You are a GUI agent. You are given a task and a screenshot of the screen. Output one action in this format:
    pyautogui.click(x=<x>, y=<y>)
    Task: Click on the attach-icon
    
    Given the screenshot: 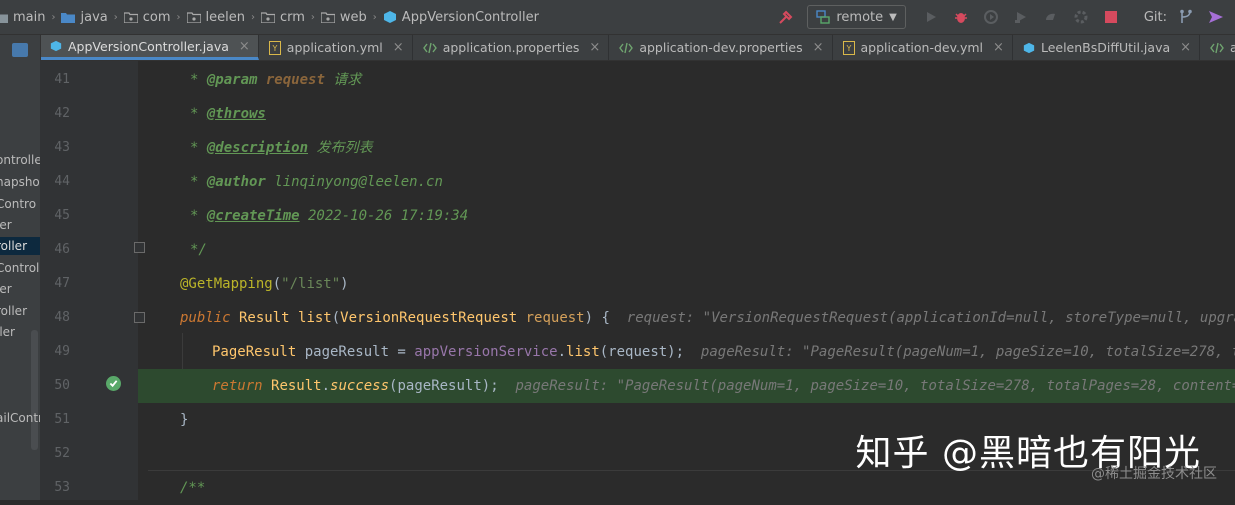 What is the action you would take?
    pyautogui.click(x=1051, y=17)
    